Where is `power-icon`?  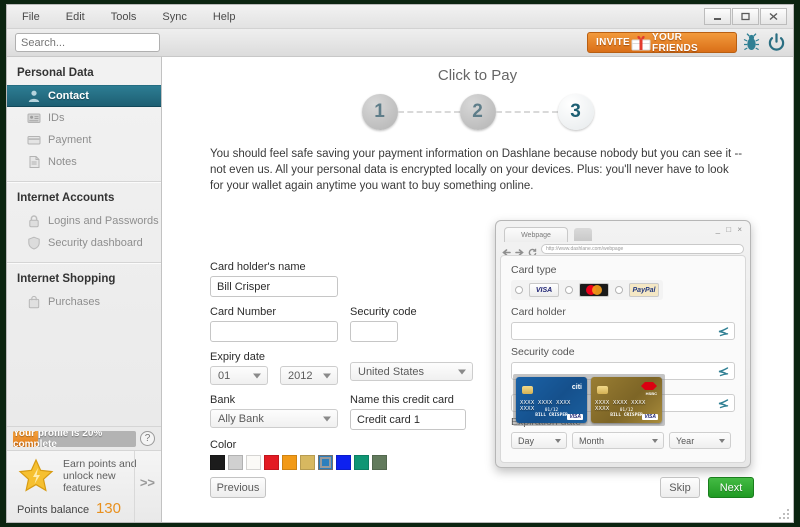 power-icon is located at coordinates (776, 42).